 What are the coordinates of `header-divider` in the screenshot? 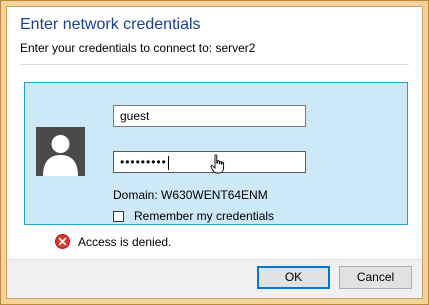 It's located at (214, 64).